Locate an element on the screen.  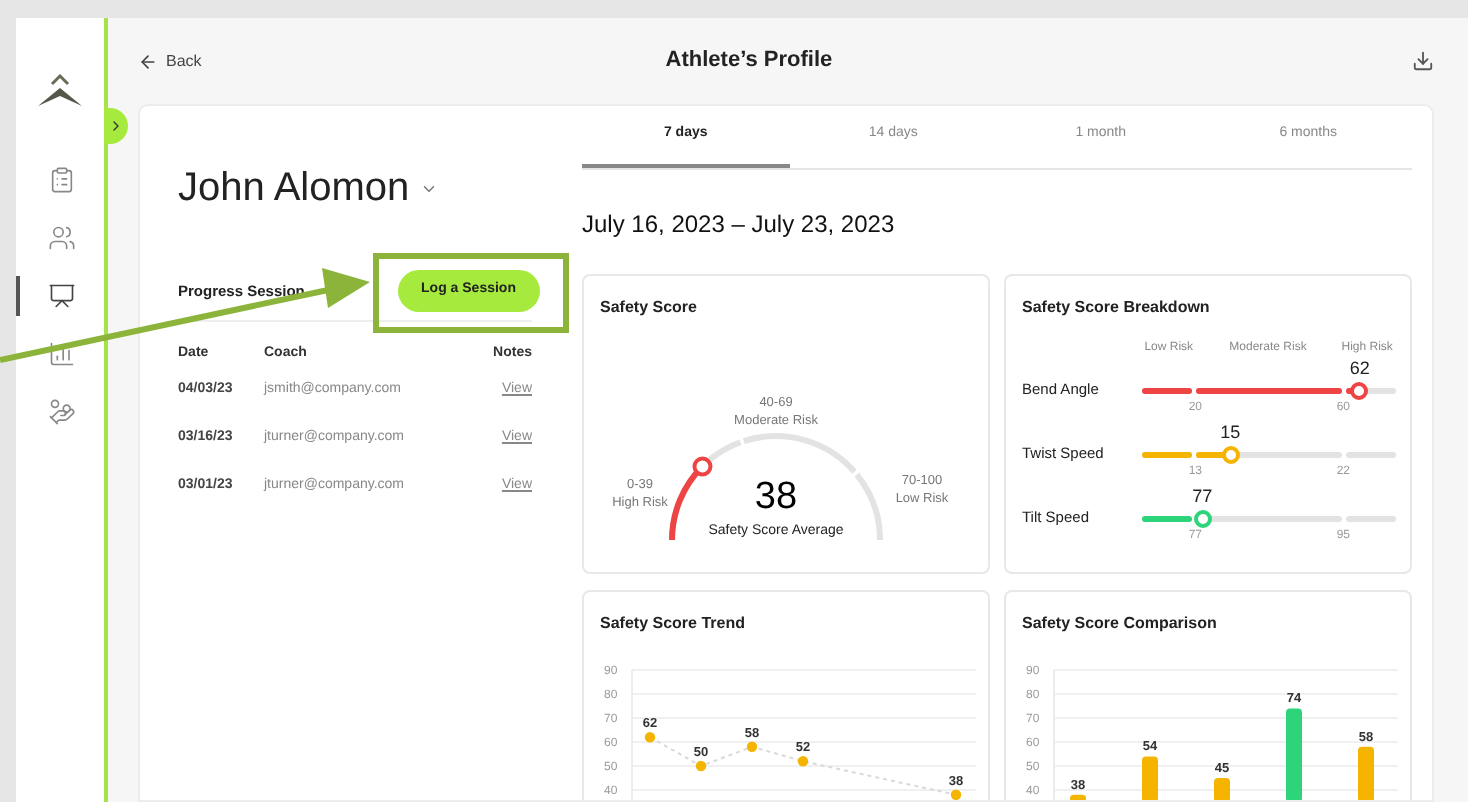
card-title: Safety Score Comparison is located at coordinates (1119, 624).